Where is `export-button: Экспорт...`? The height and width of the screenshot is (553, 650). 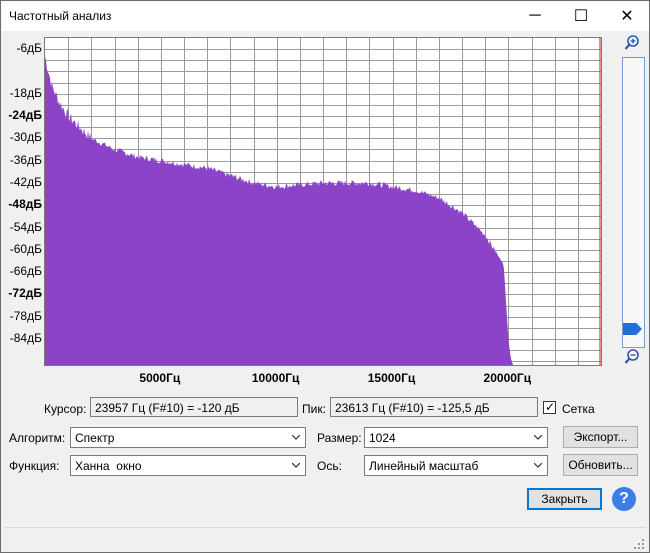
export-button: Экспорт... is located at coordinates (600, 437).